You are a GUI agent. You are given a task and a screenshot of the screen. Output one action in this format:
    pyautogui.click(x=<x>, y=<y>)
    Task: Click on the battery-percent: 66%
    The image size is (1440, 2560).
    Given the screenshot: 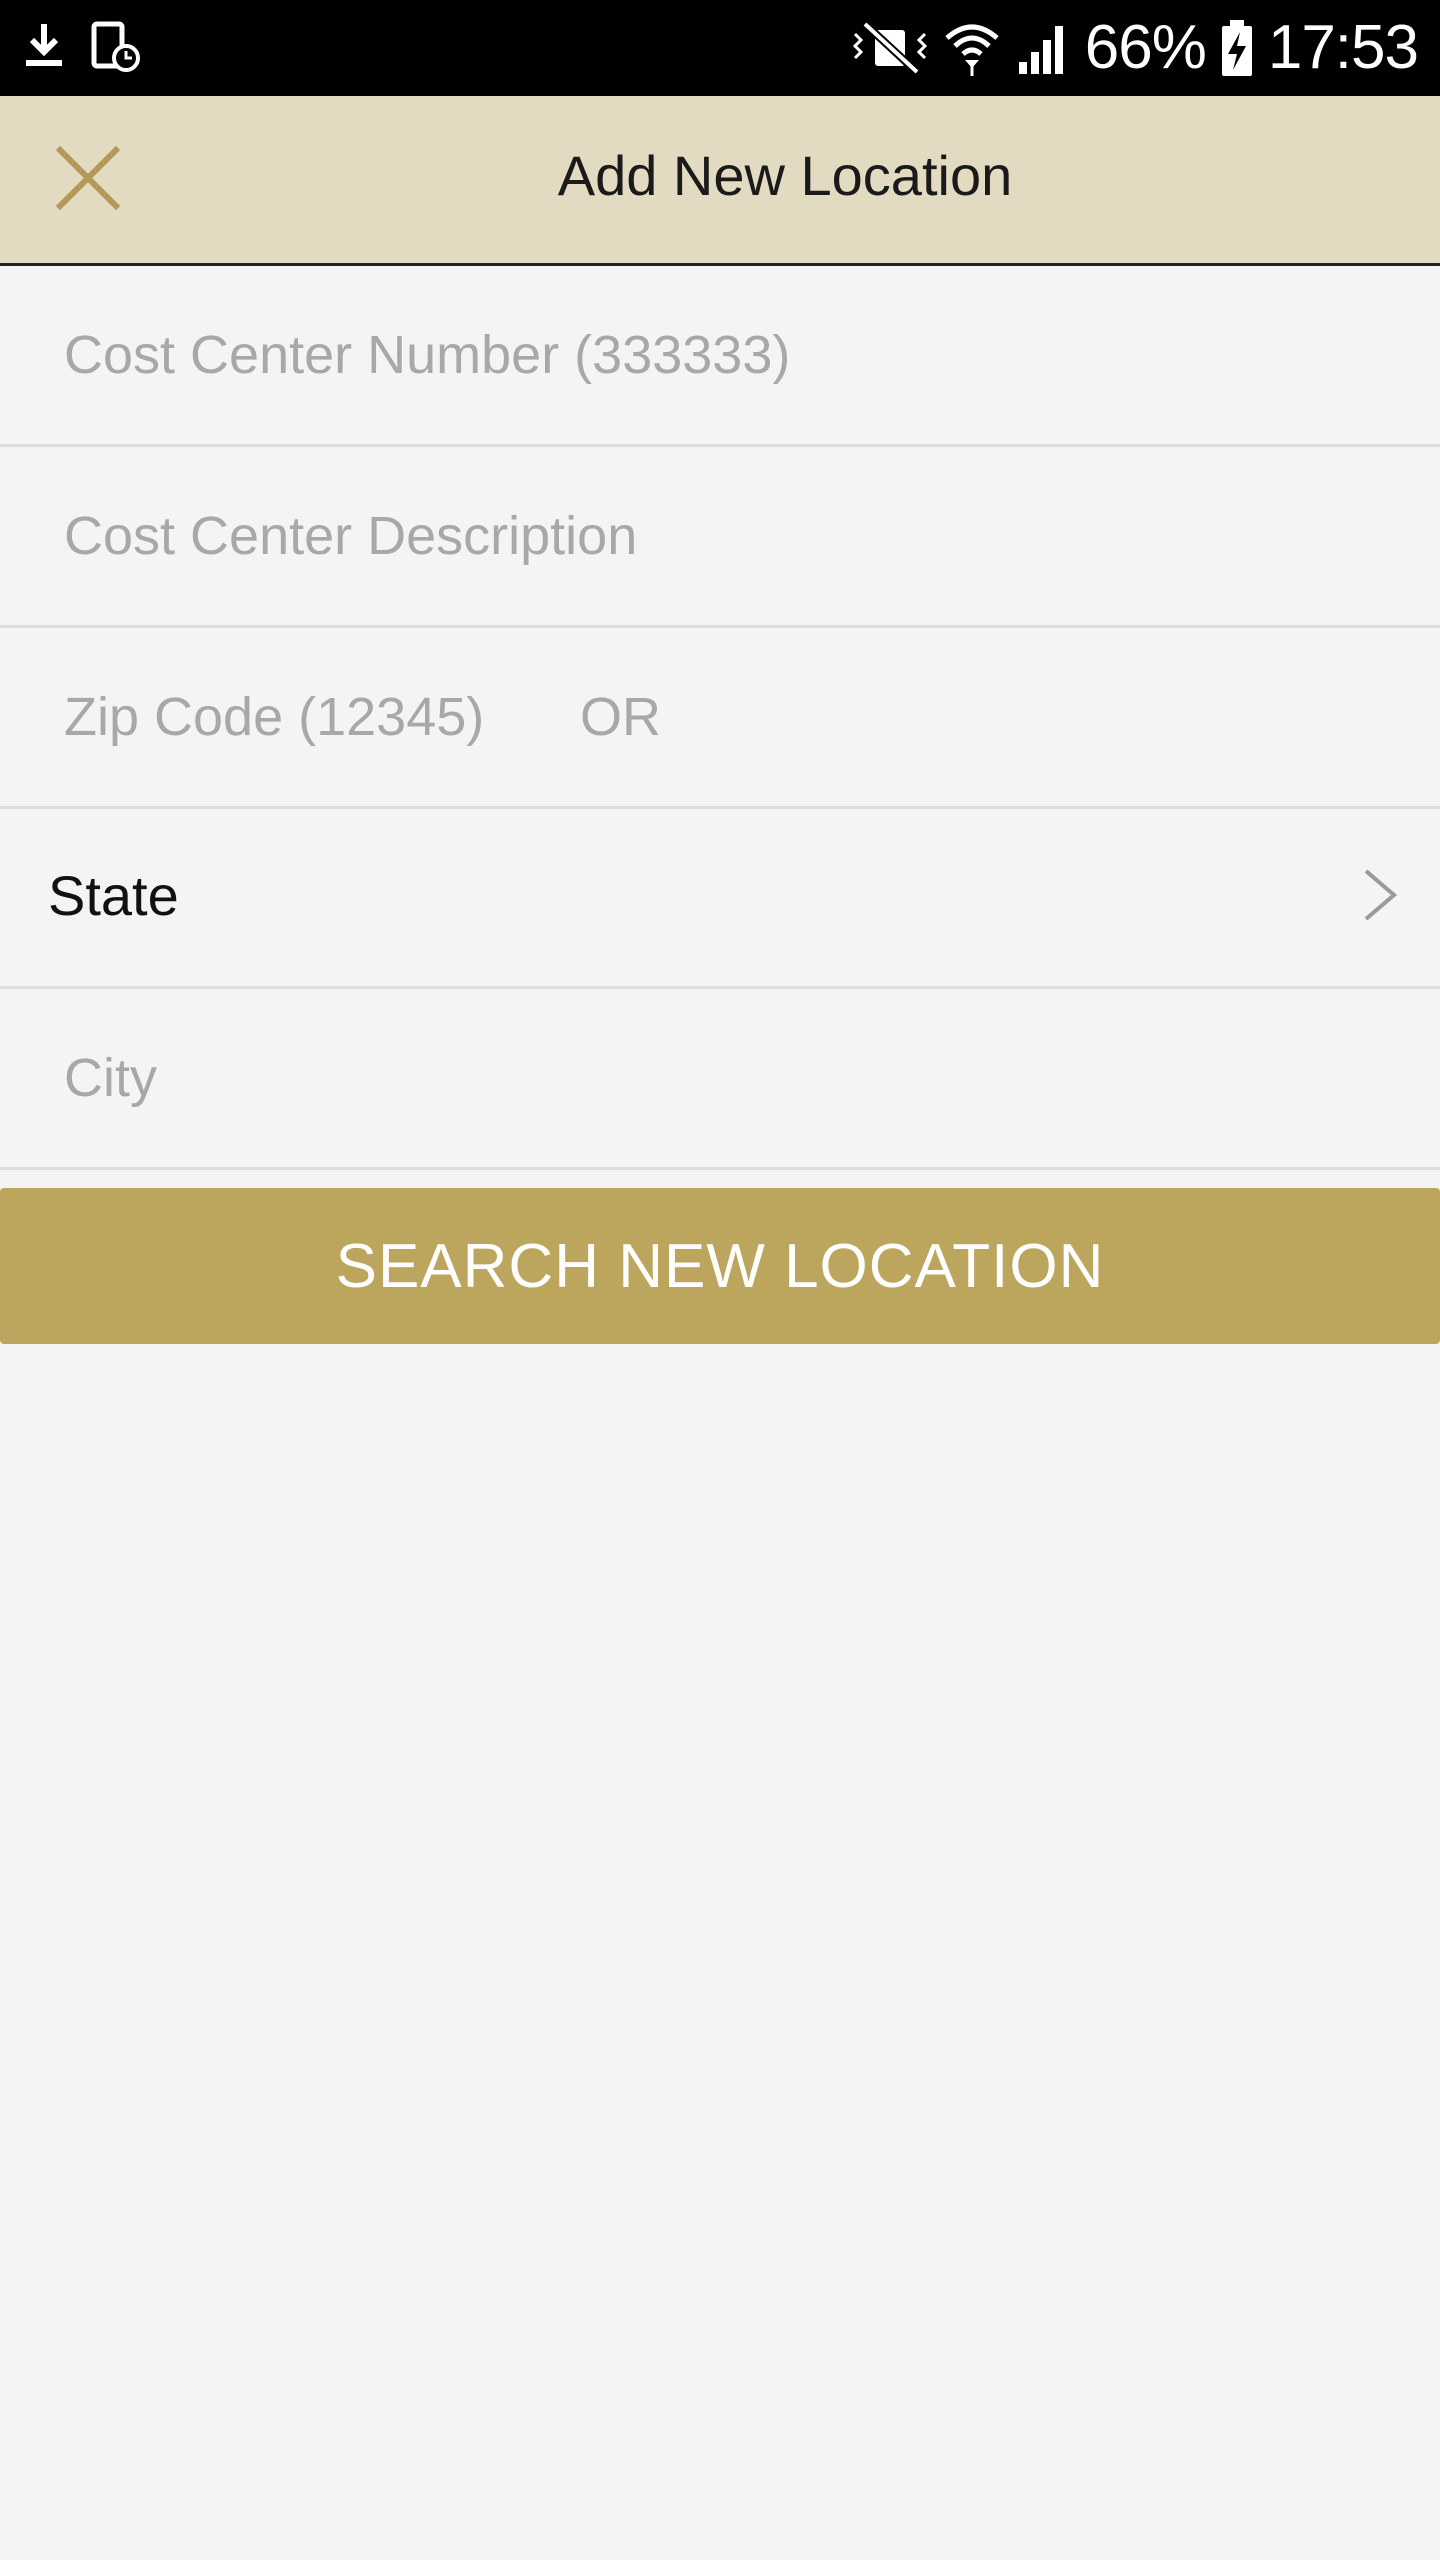 What is the action you would take?
    pyautogui.click(x=1145, y=47)
    